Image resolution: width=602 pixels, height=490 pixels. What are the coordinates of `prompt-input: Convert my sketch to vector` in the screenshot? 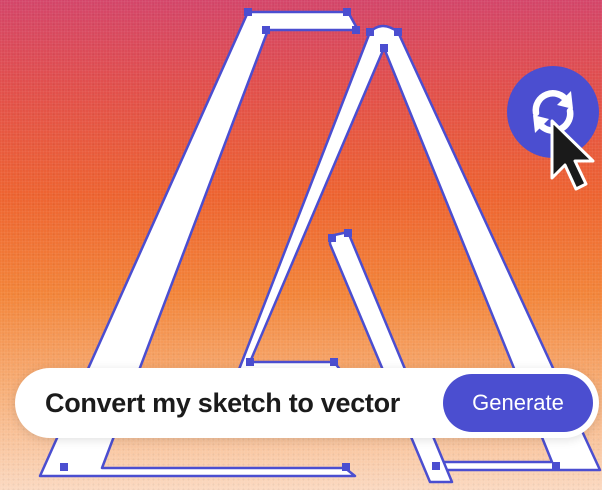 It's located at (244, 403).